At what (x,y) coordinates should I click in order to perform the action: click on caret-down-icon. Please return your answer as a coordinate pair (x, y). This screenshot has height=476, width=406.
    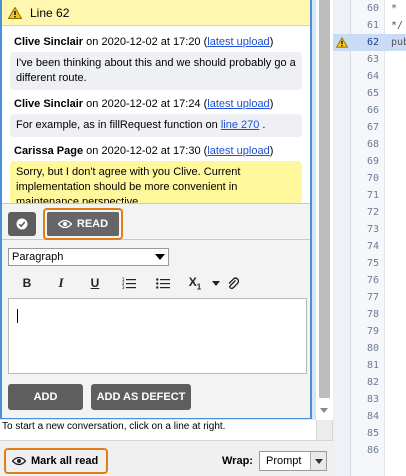
    Looking at the image, I should click on (216, 283).